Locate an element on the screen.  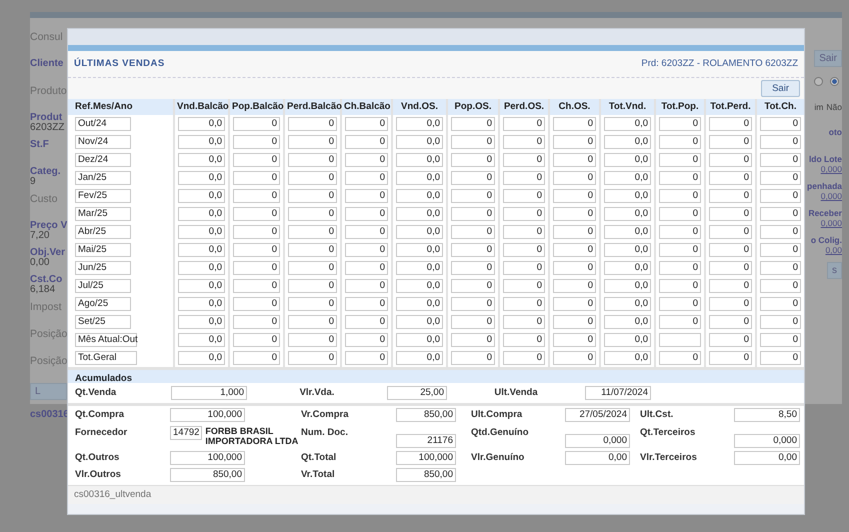
field-label: Ult.Cst. is located at coordinates (657, 415).